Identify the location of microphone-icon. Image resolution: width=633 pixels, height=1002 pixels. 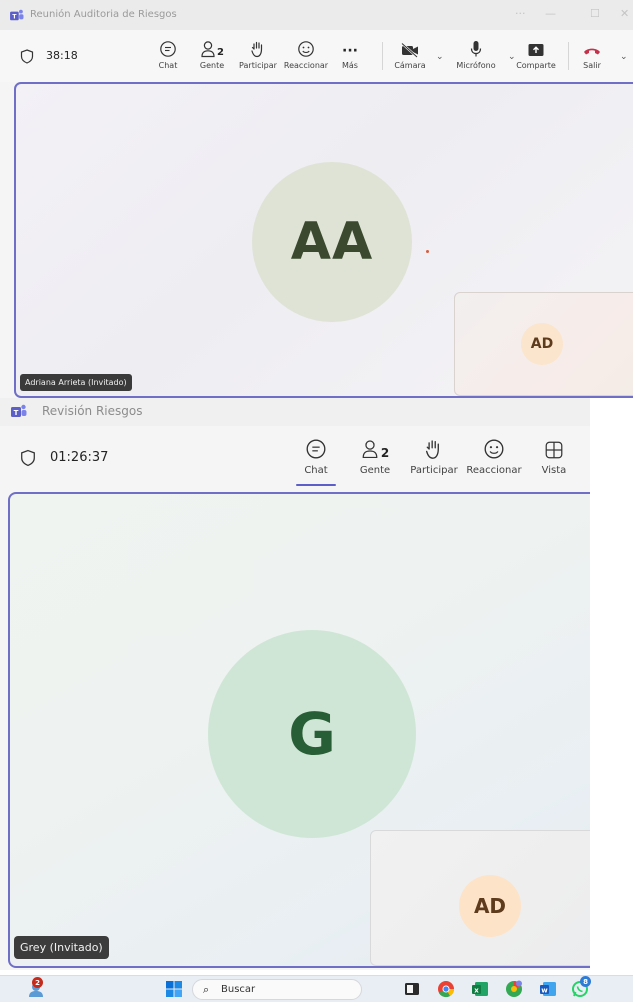
(476, 49).